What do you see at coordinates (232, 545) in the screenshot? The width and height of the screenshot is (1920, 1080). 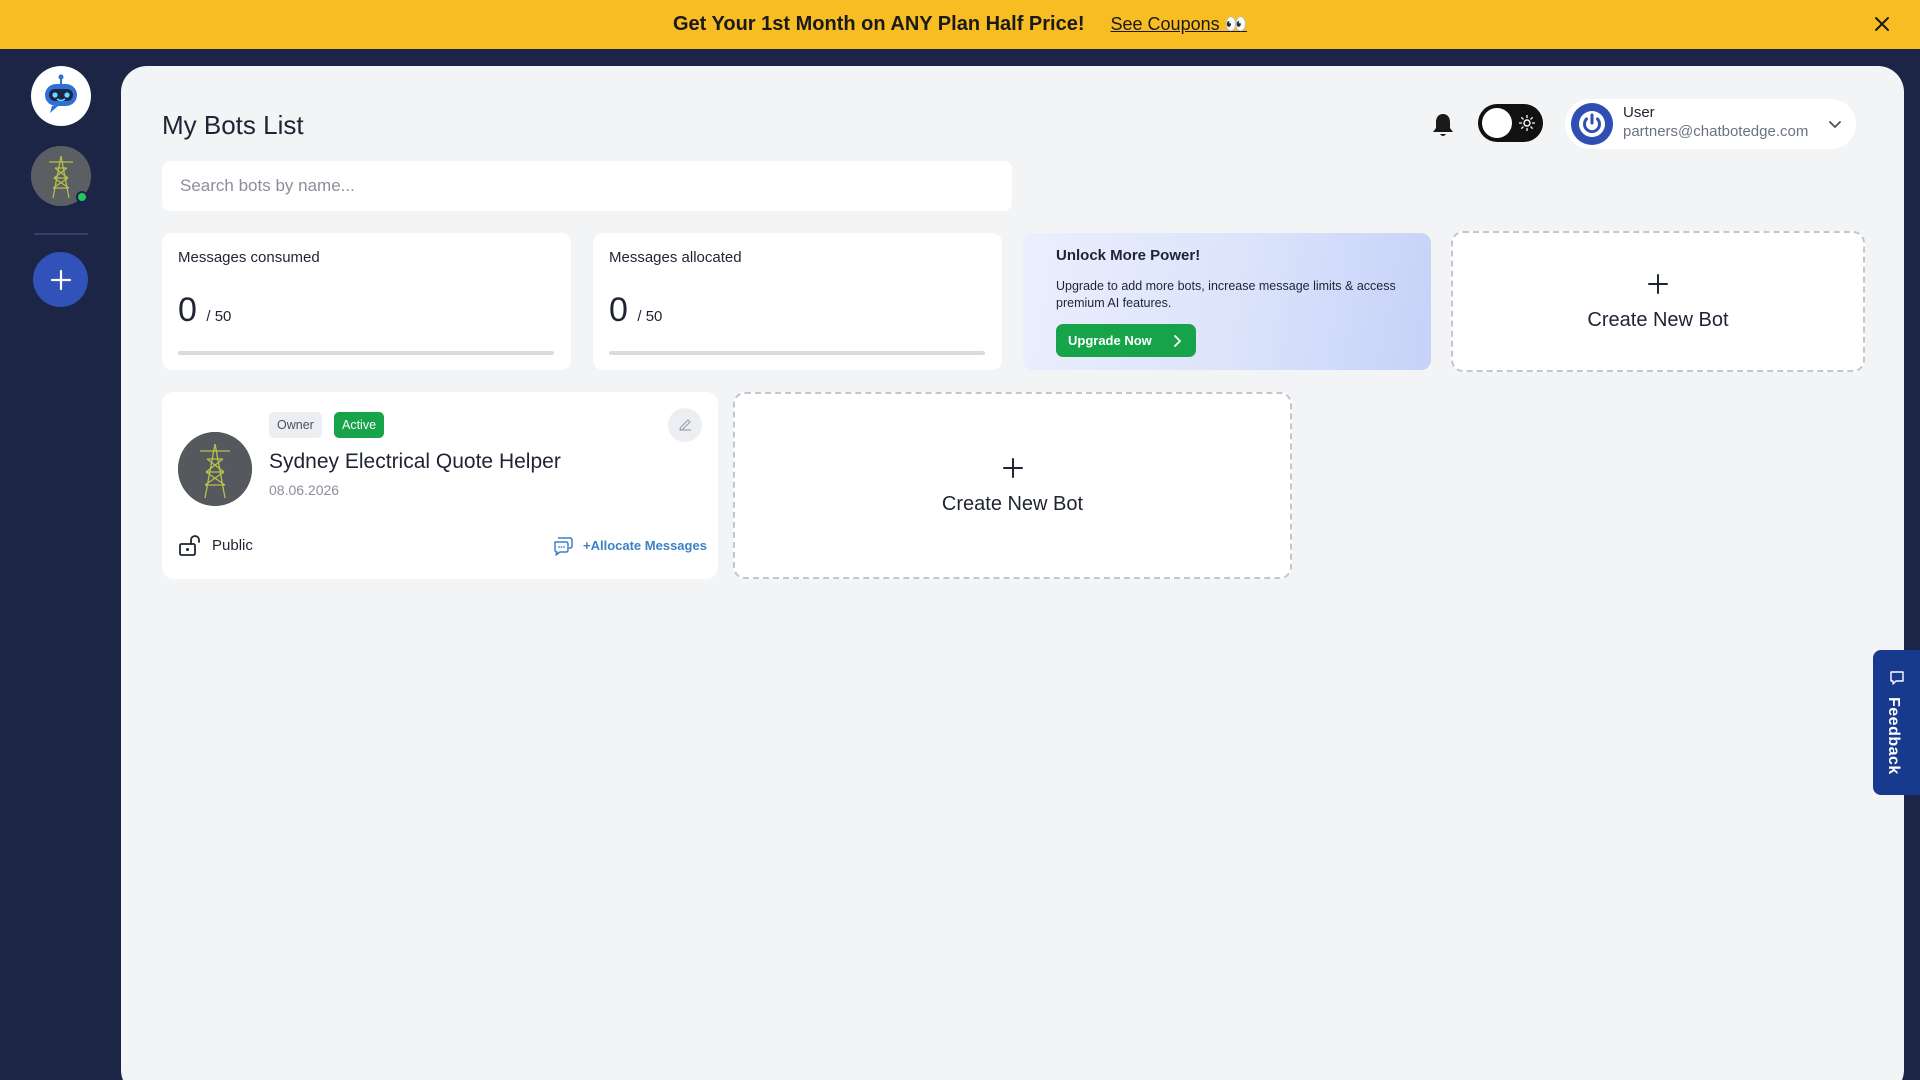 I see `visibility-label: Public` at bounding box center [232, 545].